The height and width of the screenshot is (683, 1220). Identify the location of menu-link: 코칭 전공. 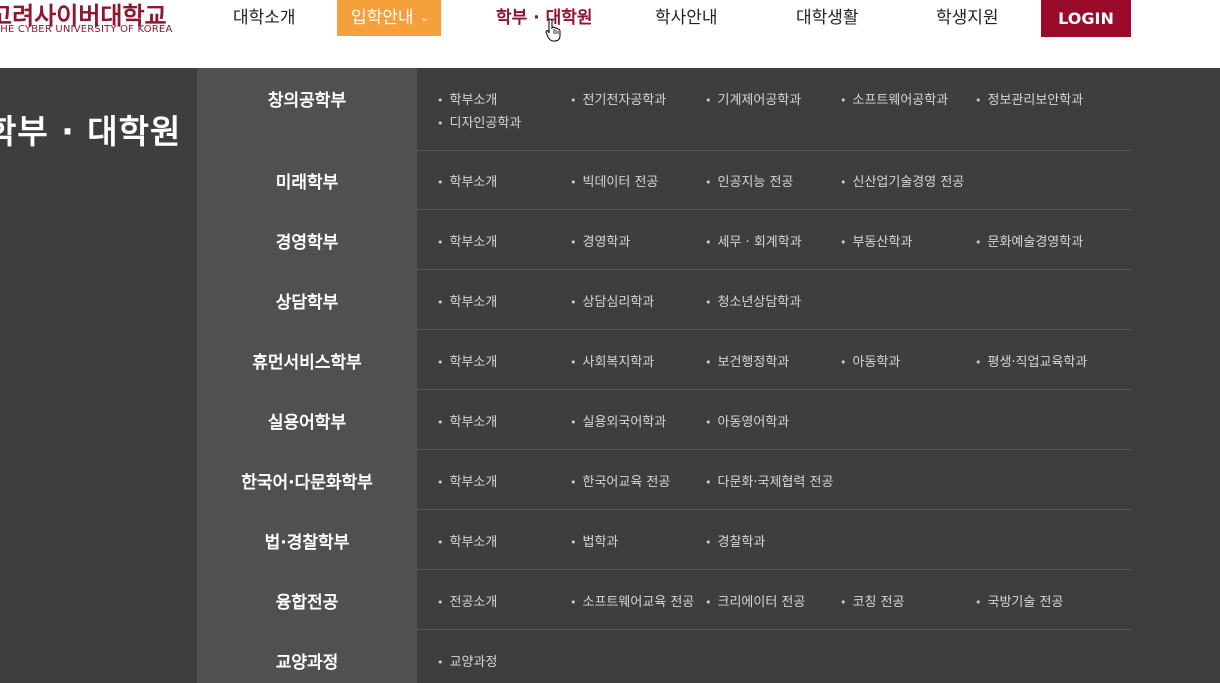
(872, 600).